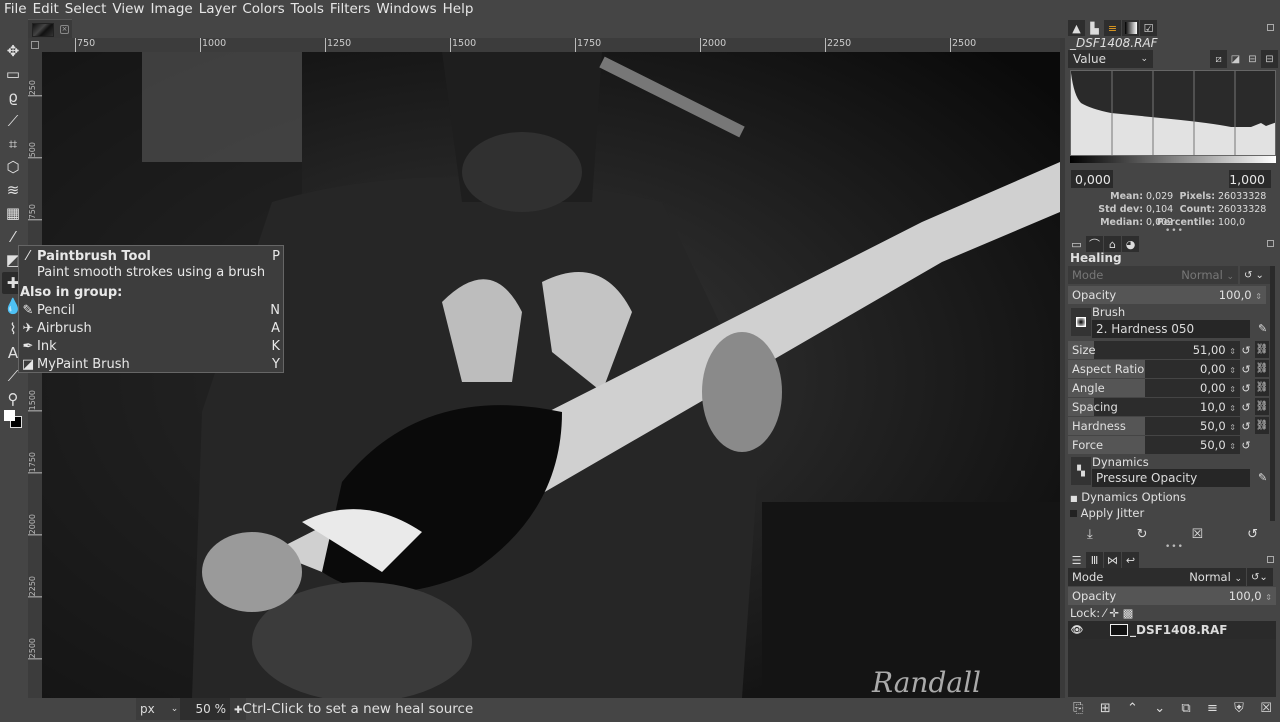 This screenshot has height=722, width=1280. I want to click on menu-layer: Layer, so click(218, 9).